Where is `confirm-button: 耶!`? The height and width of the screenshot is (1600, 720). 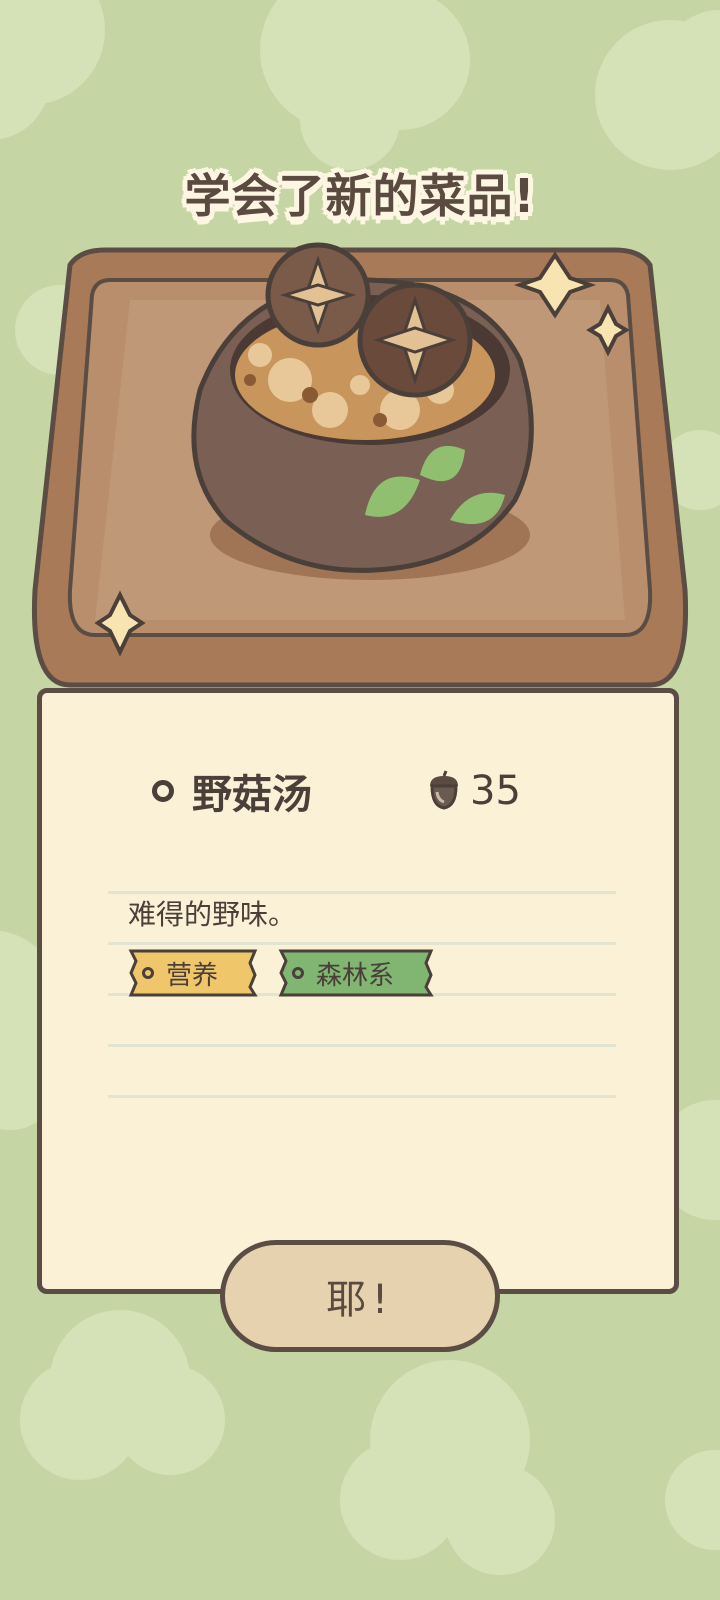
confirm-button: 耶! is located at coordinates (360, 1296).